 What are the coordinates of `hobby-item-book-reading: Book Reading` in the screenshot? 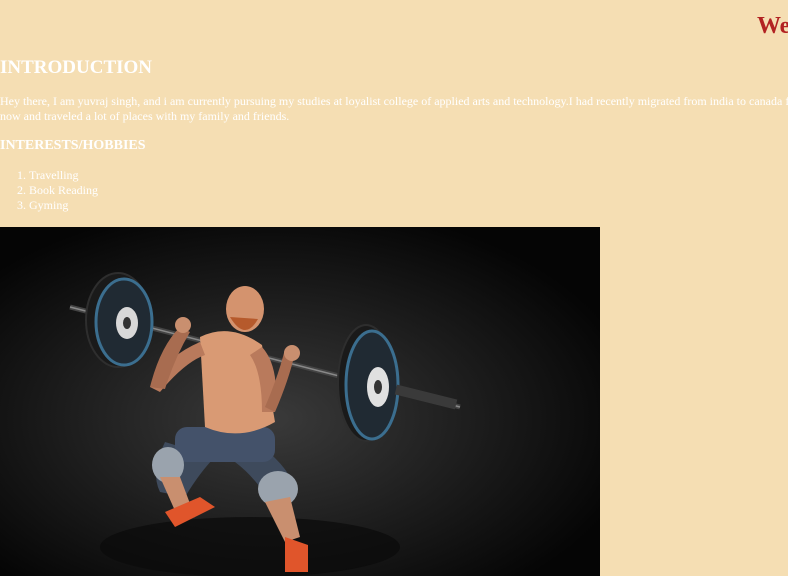 It's located at (63, 190).